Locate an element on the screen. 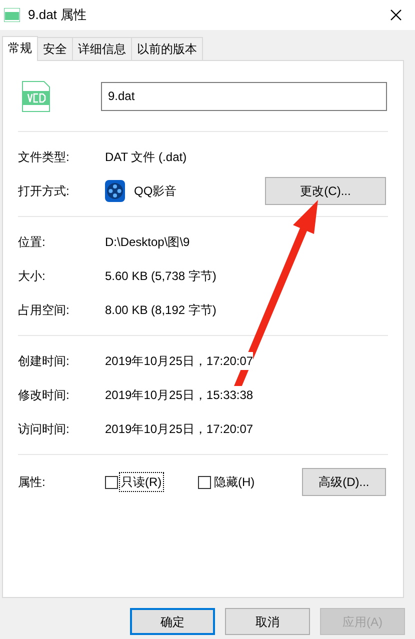  film-reel-icon is located at coordinates (115, 191).